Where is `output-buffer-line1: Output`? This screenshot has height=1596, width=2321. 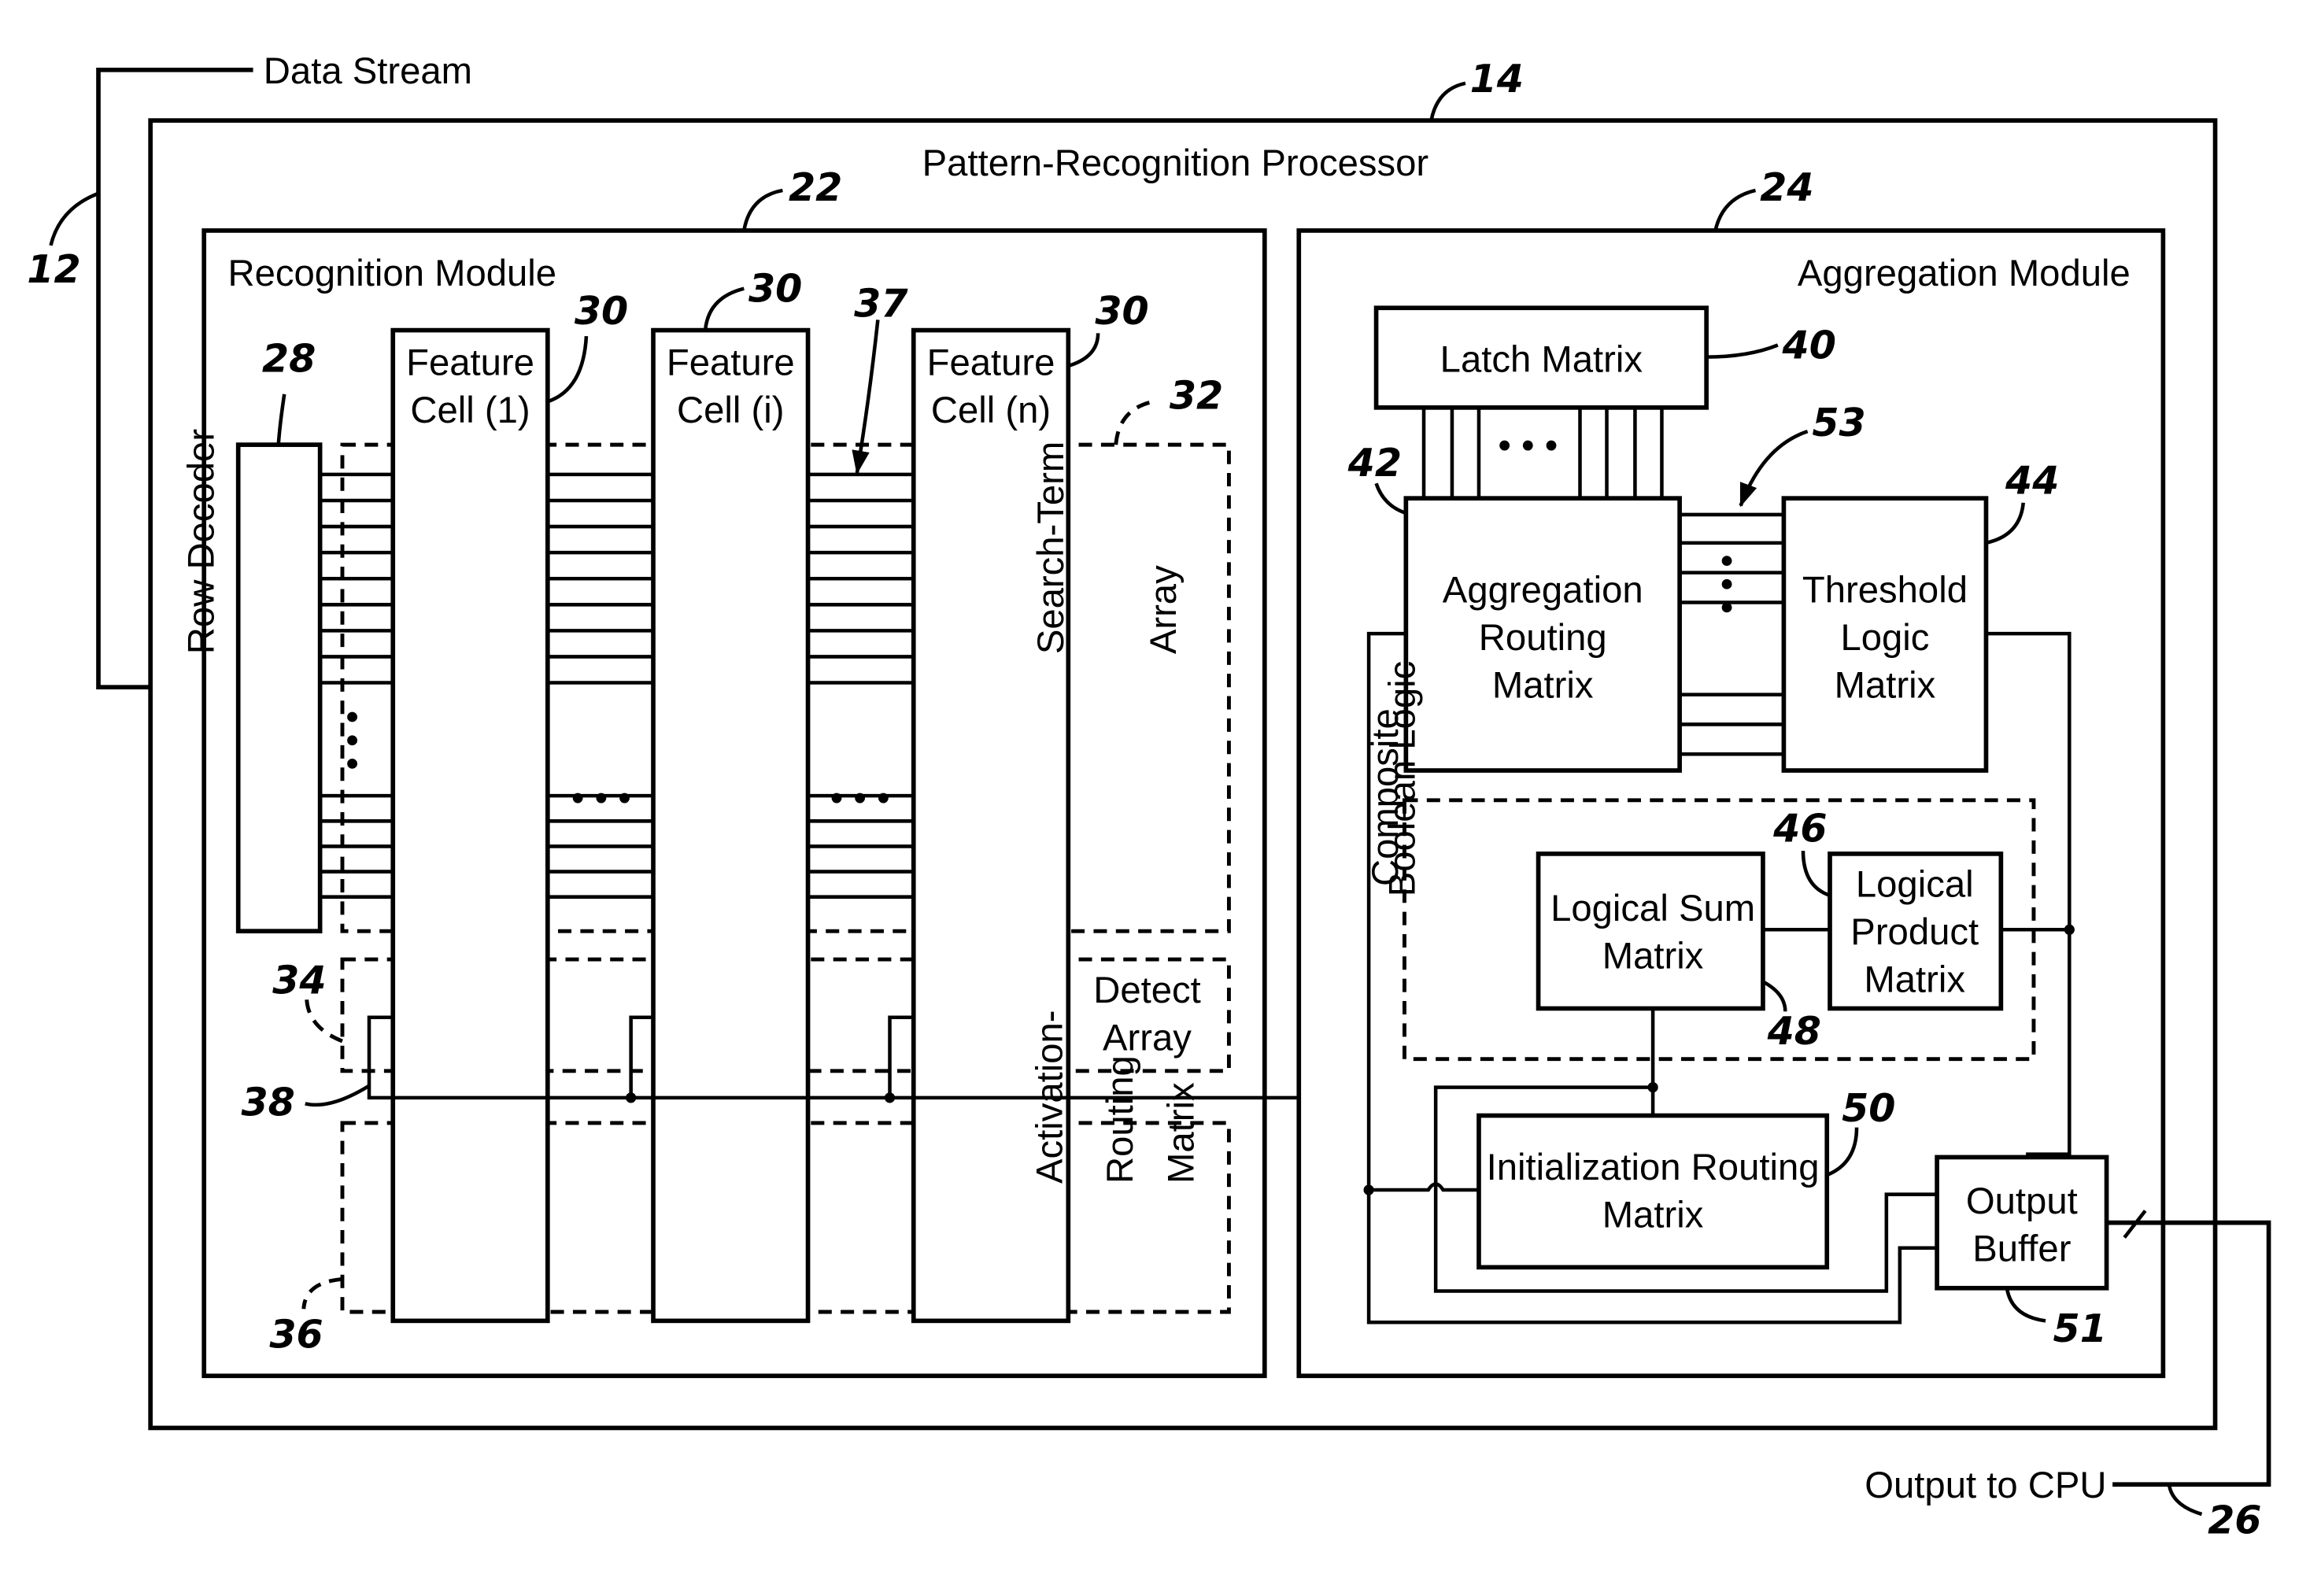
output-buffer-line1: Output is located at coordinates (2022, 1201).